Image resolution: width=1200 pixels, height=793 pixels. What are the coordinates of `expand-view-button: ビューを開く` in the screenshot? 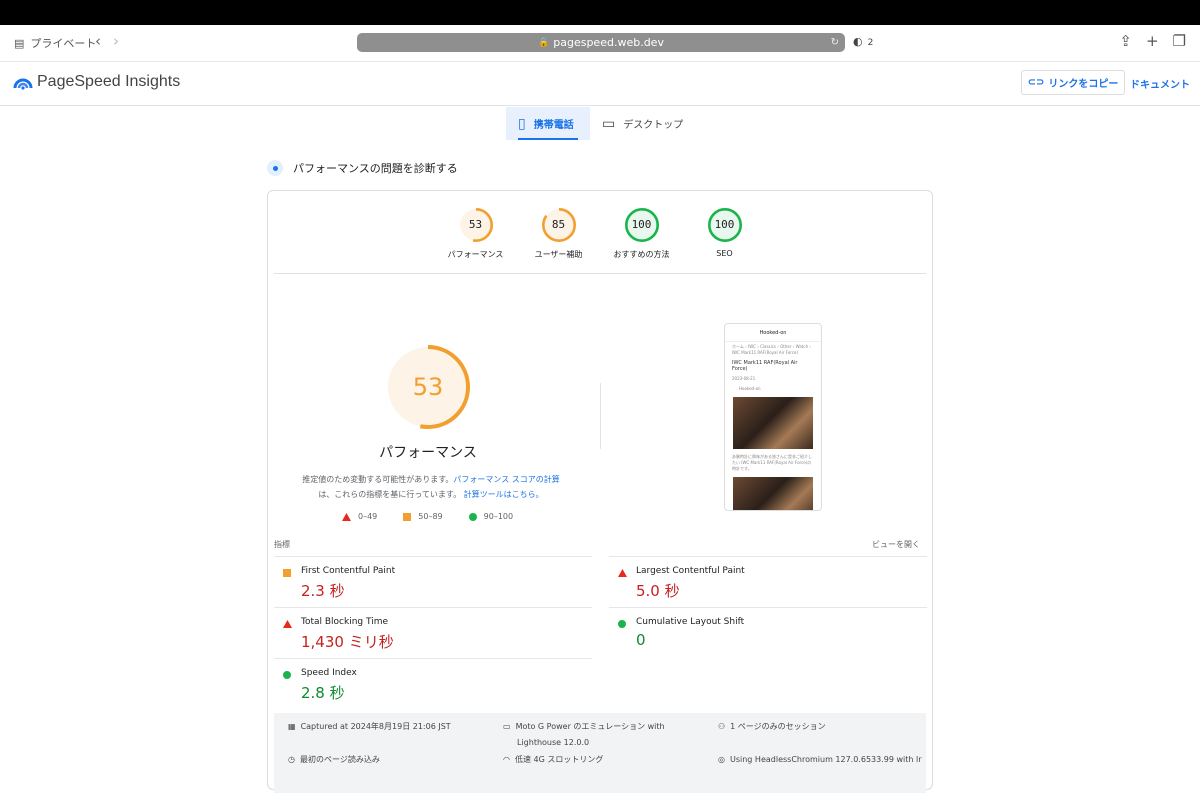 It's located at (896, 544).